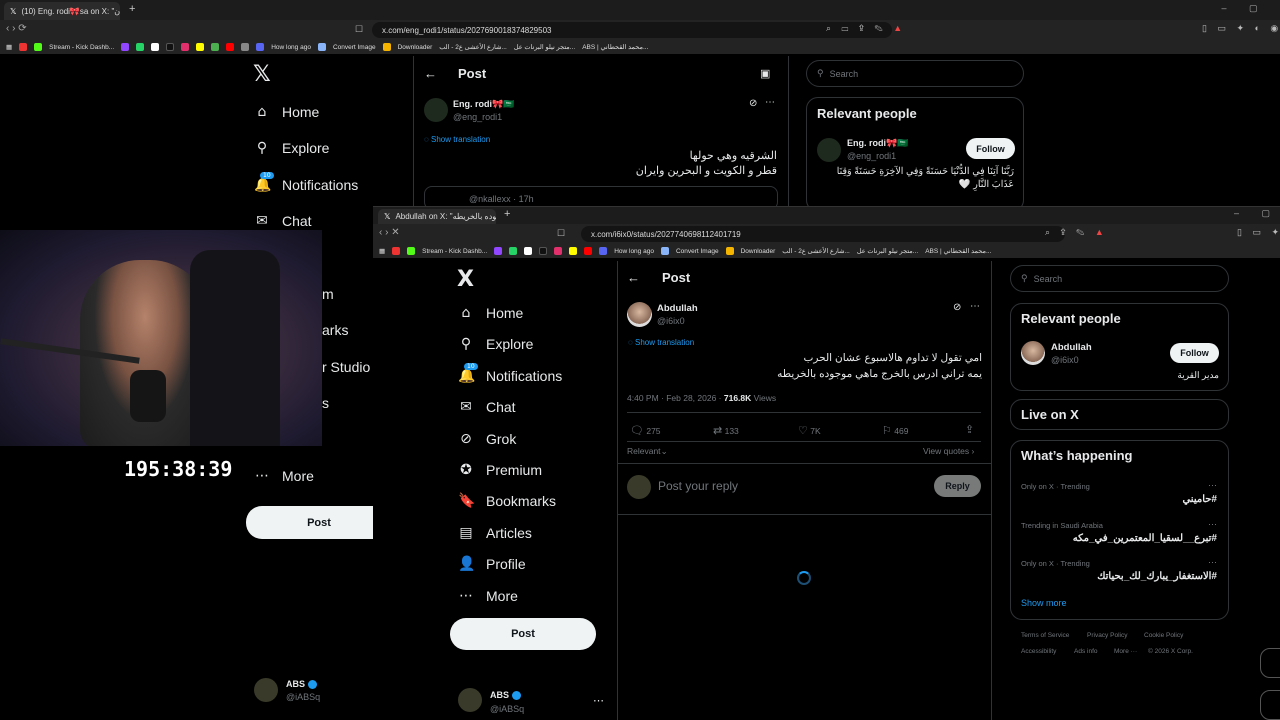 The width and height of the screenshot is (1280, 720). Describe the element at coordinates (1157, 576) in the screenshot. I see `trend-name: #الاستغفار_يبارك_لك_بحياتك` at that location.